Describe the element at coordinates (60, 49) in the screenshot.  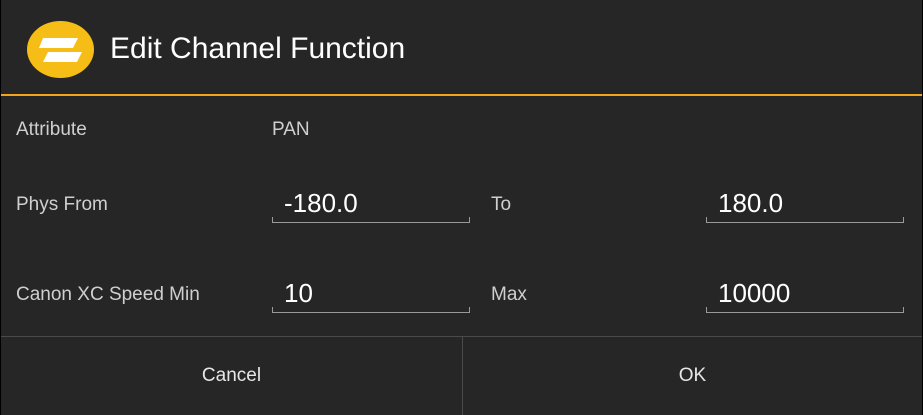
I see `brand-logo-icon` at that location.